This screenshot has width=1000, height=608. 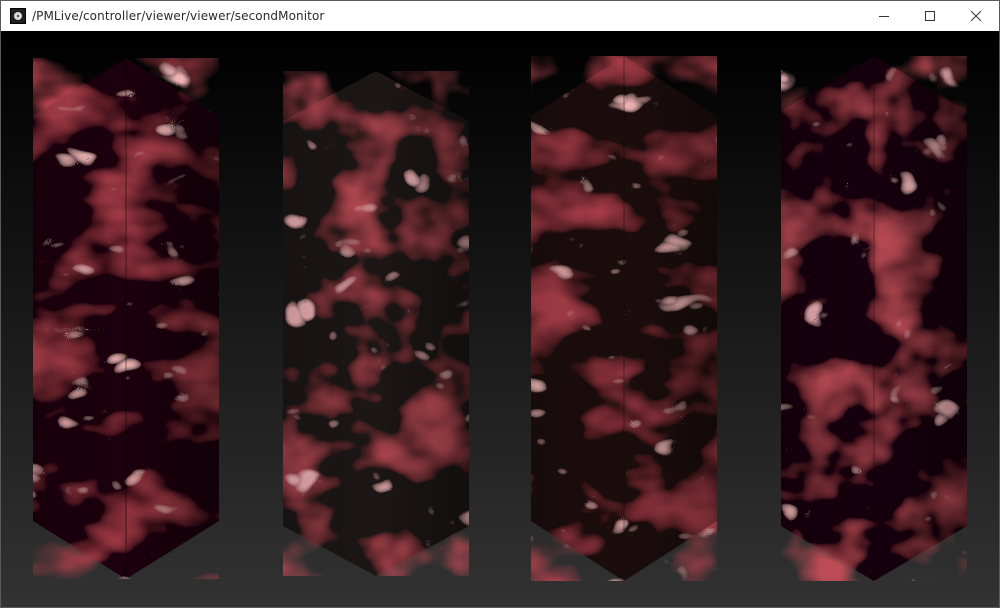 I want to click on maximize-icon, so click(x=930, y=16).